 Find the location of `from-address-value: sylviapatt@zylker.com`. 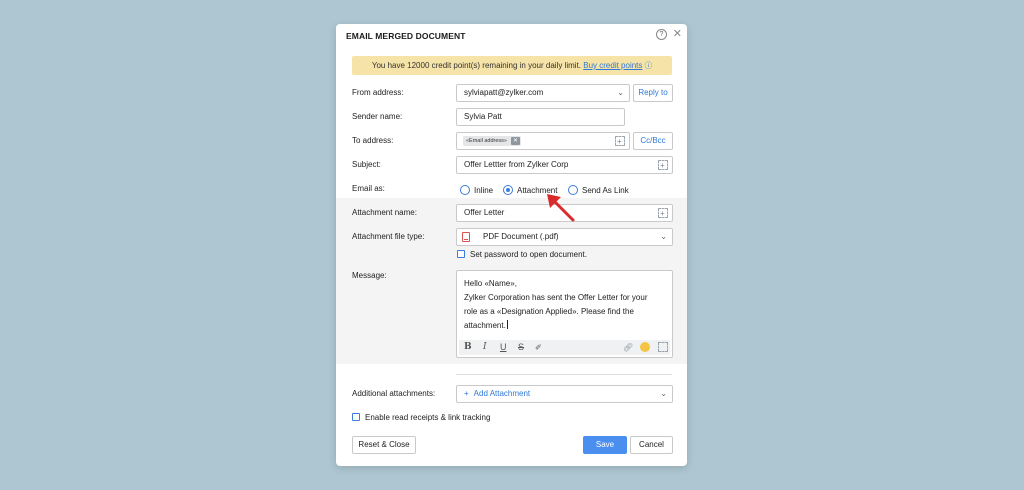

from-address-value: sylviapatt@zylker.com is located at coordinates (504, 92).